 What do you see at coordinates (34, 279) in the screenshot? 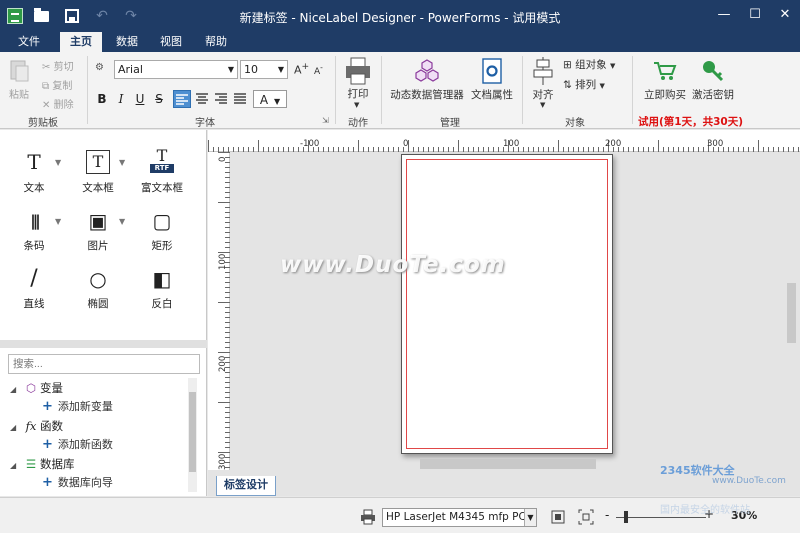
I see `line-tool-icon: /` at bounding box center [34, 279].